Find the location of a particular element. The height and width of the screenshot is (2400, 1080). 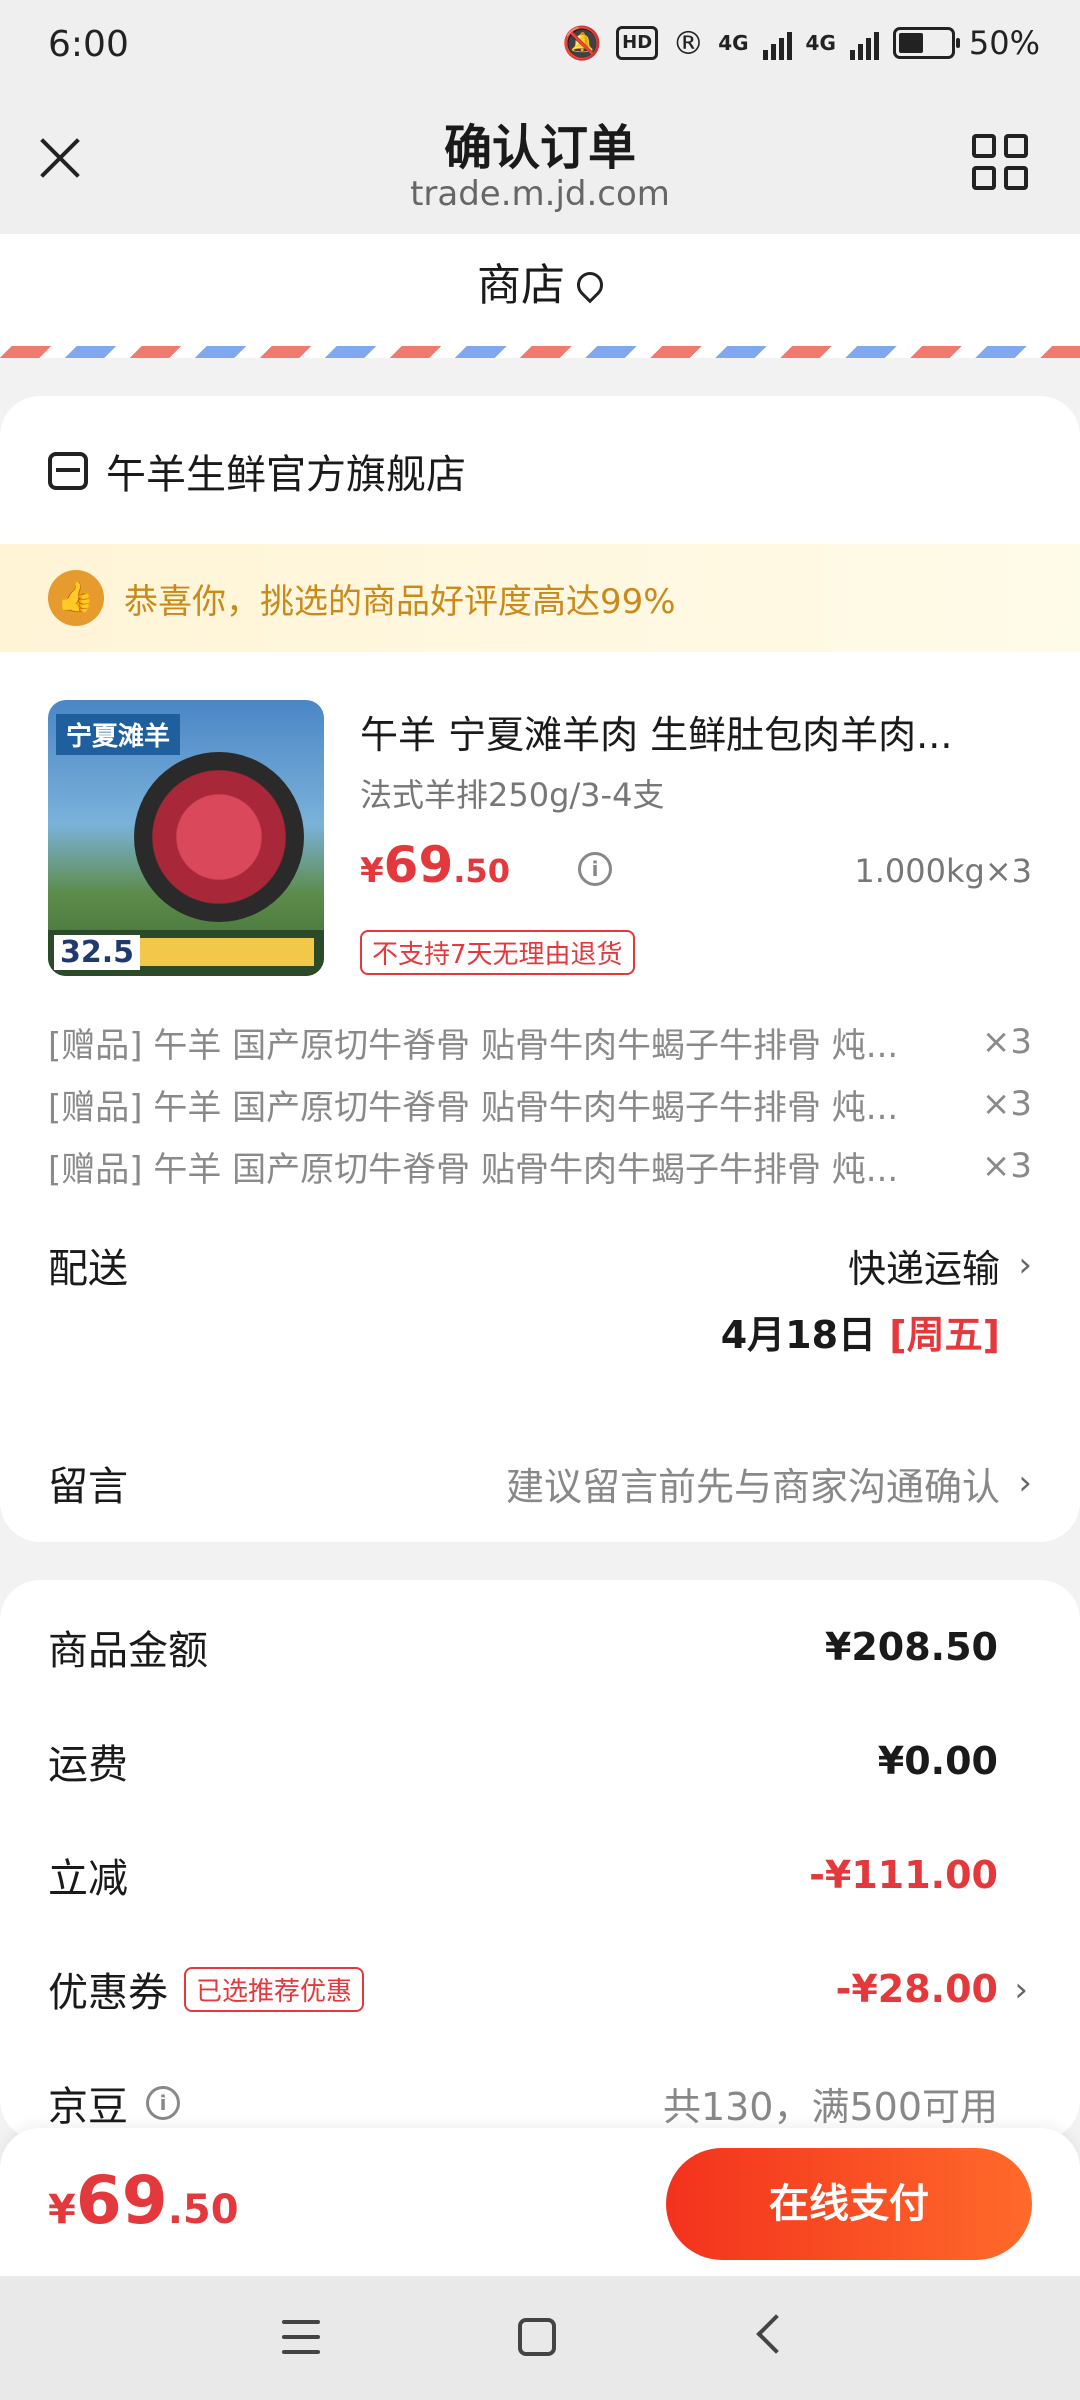

home-icon is located at coordinates (537, 2337).